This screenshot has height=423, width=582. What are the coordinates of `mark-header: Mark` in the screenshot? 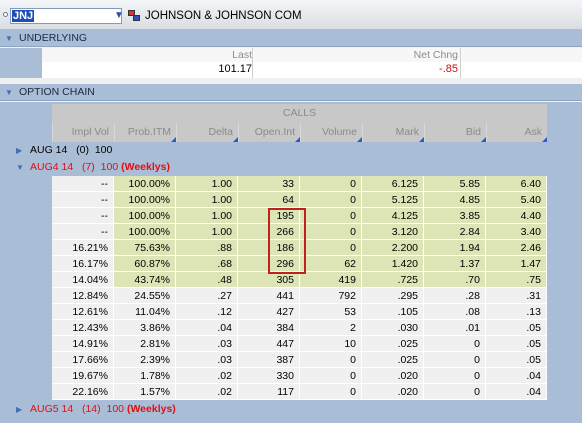 It's located at (393, 132).